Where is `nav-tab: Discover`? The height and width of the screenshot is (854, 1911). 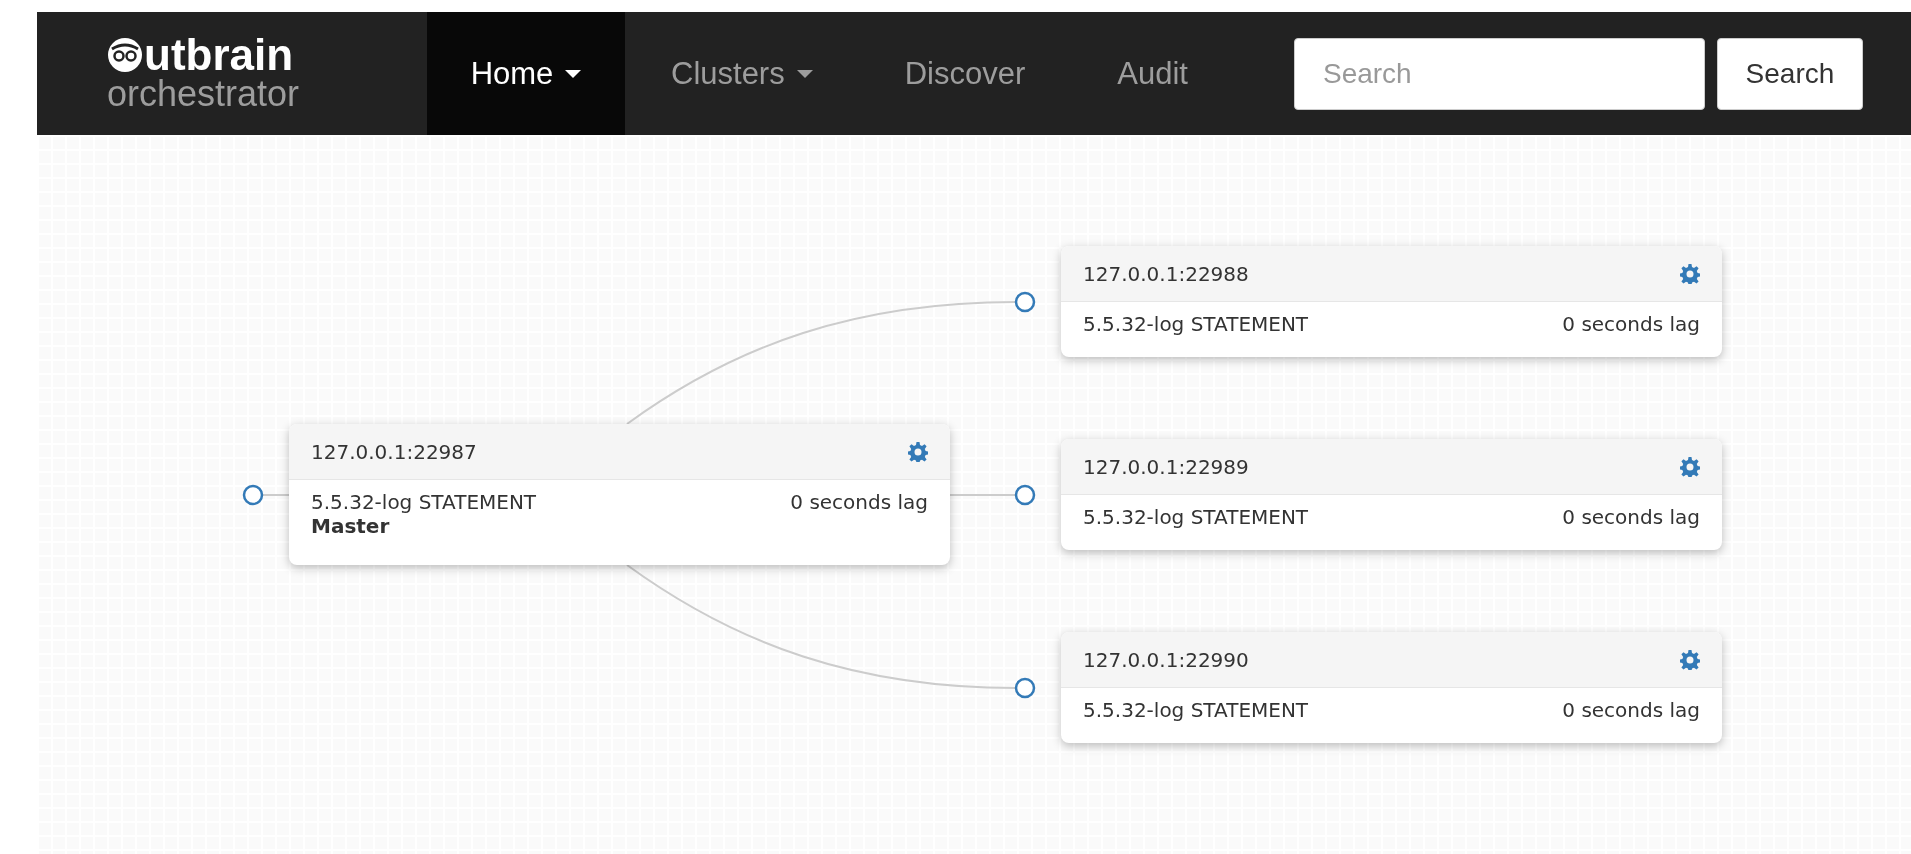 nav-tab: Discover is located at coordinates (965, 73).